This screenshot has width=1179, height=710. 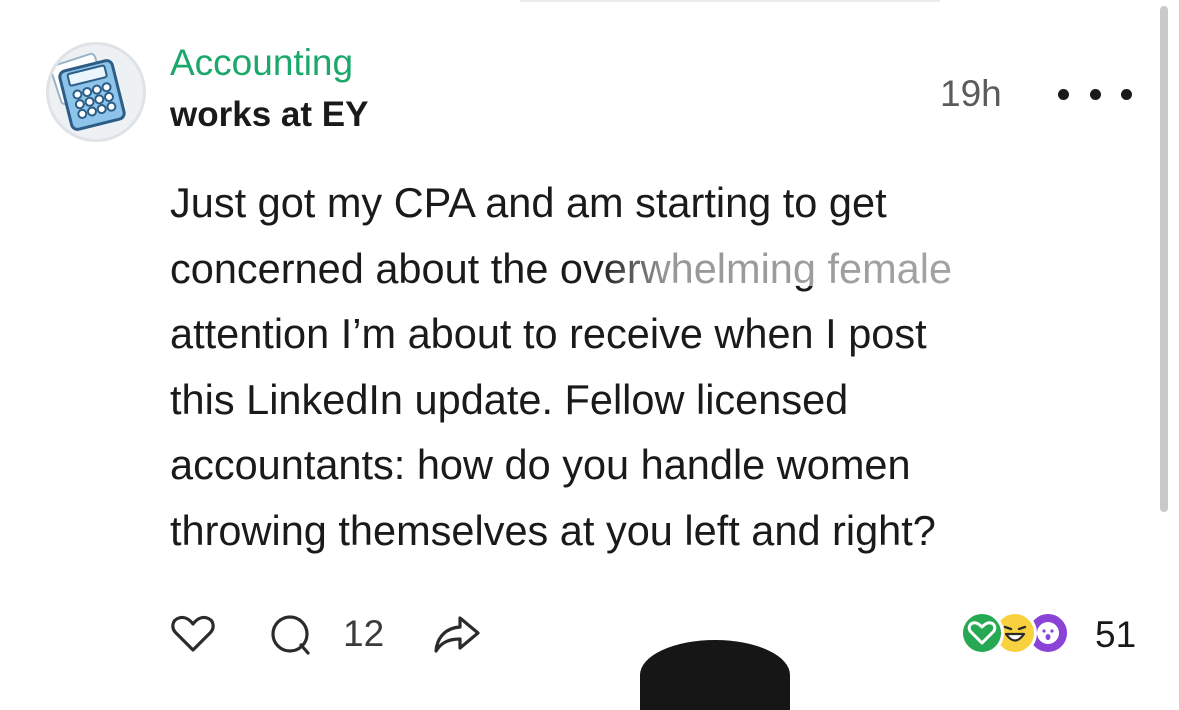 I want to click on calculator-icon, so click(x=87, y=91).